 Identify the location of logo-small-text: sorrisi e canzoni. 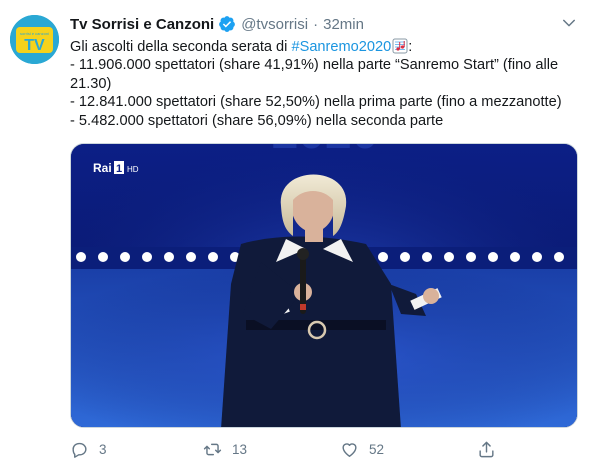
(34, 33).